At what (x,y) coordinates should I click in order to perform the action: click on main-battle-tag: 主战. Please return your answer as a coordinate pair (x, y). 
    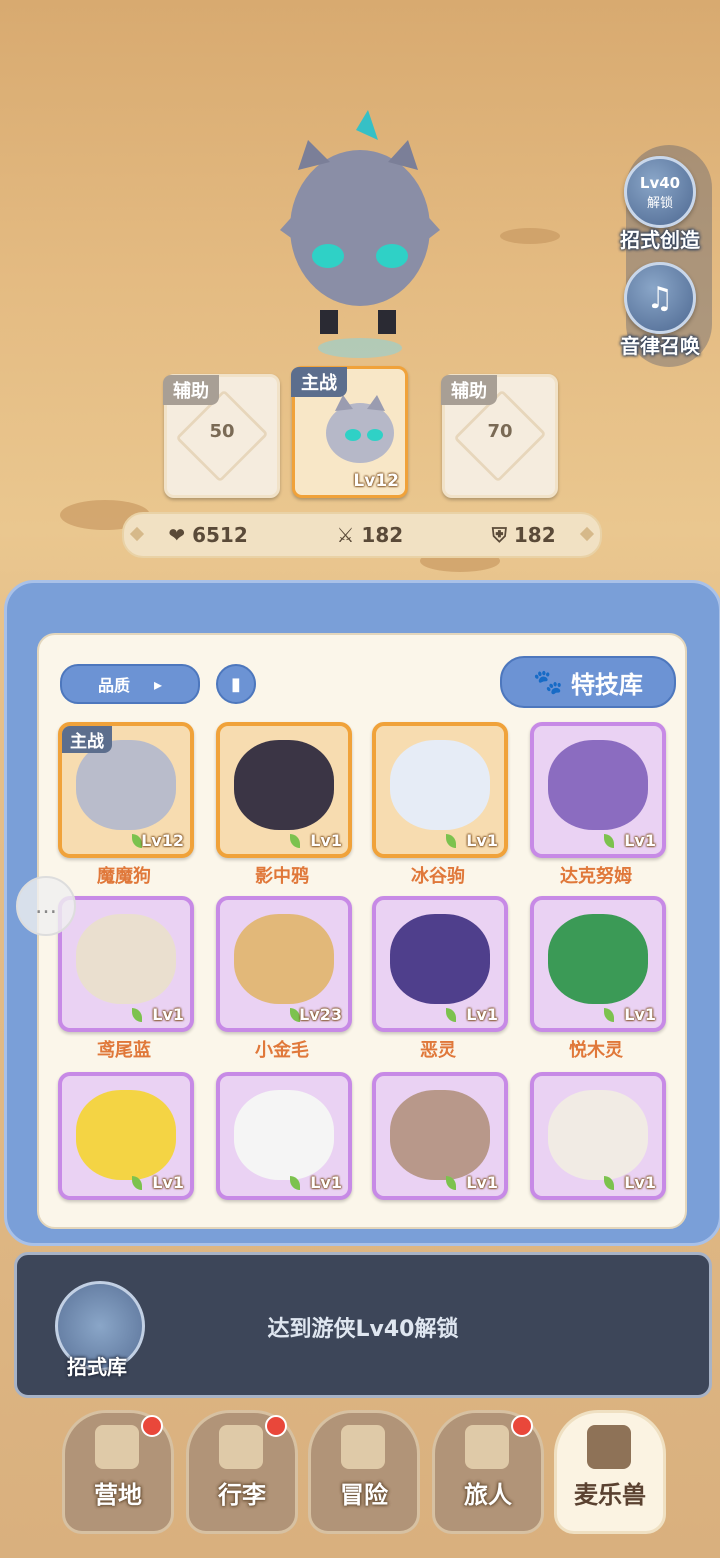
    Looking at the image, I should click on (87, 739).